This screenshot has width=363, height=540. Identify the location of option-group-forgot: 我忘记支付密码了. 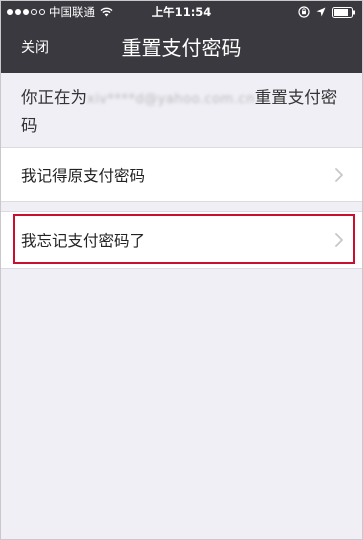
(181, 240).